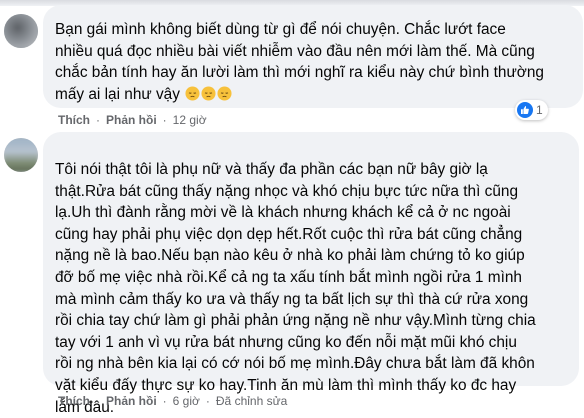 The image size is (584, 418). I want to click on comment-timestamp: 6 giờ, so click(186, 401).